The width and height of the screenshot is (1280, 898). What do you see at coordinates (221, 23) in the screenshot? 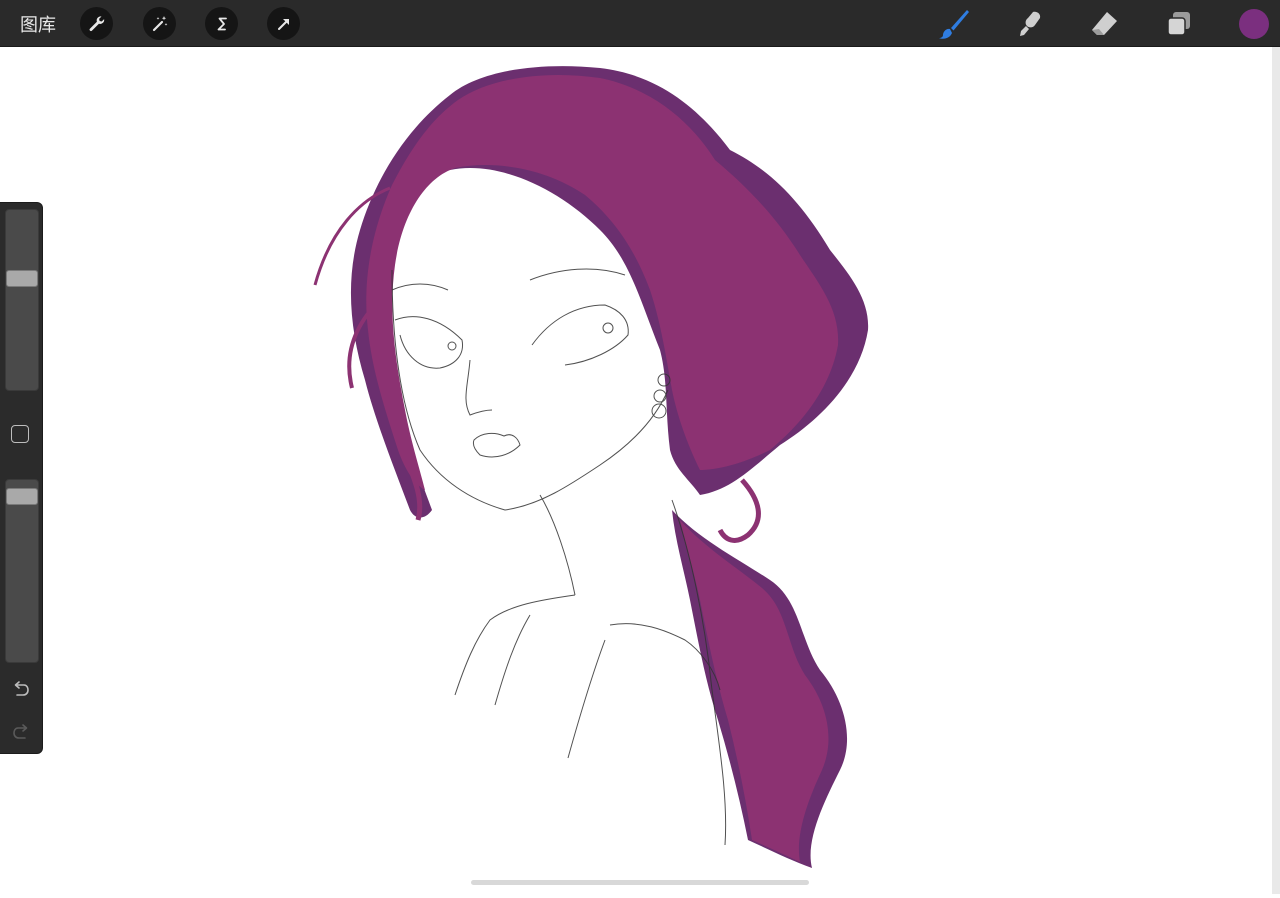
I see `selection-s-icon` at bounding box center [221, 23].